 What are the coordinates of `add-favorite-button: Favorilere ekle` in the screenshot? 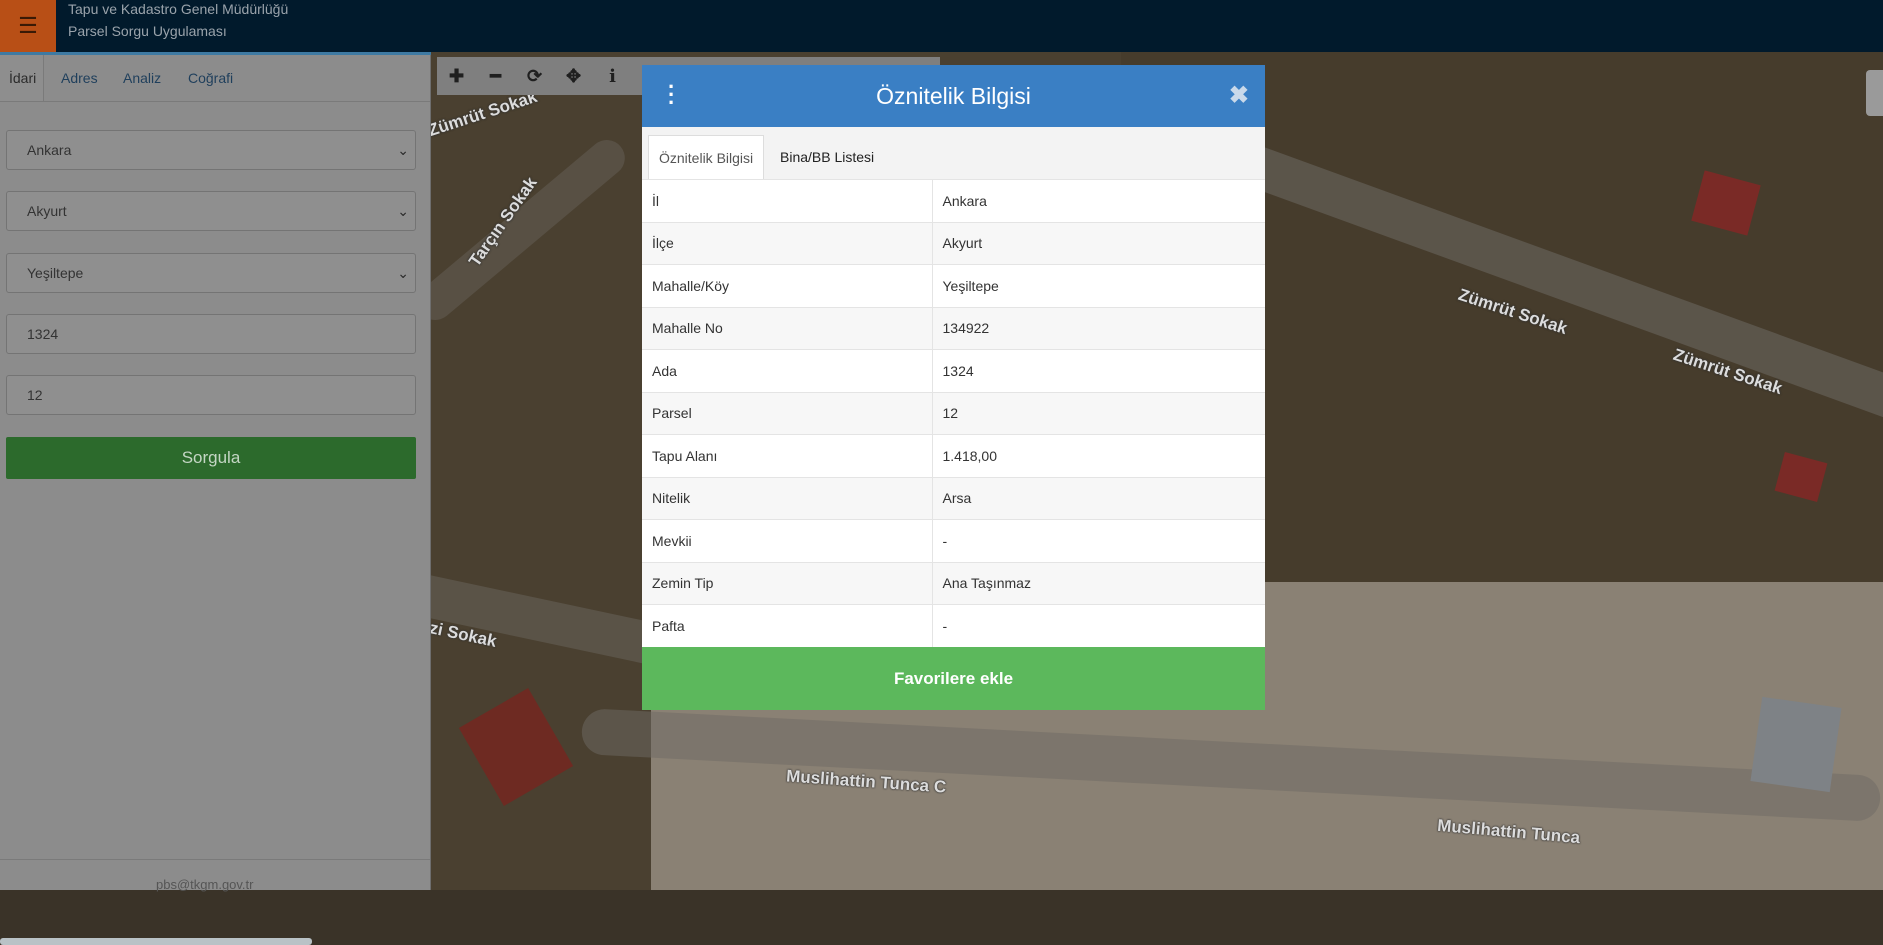 It's located at (953, 678).